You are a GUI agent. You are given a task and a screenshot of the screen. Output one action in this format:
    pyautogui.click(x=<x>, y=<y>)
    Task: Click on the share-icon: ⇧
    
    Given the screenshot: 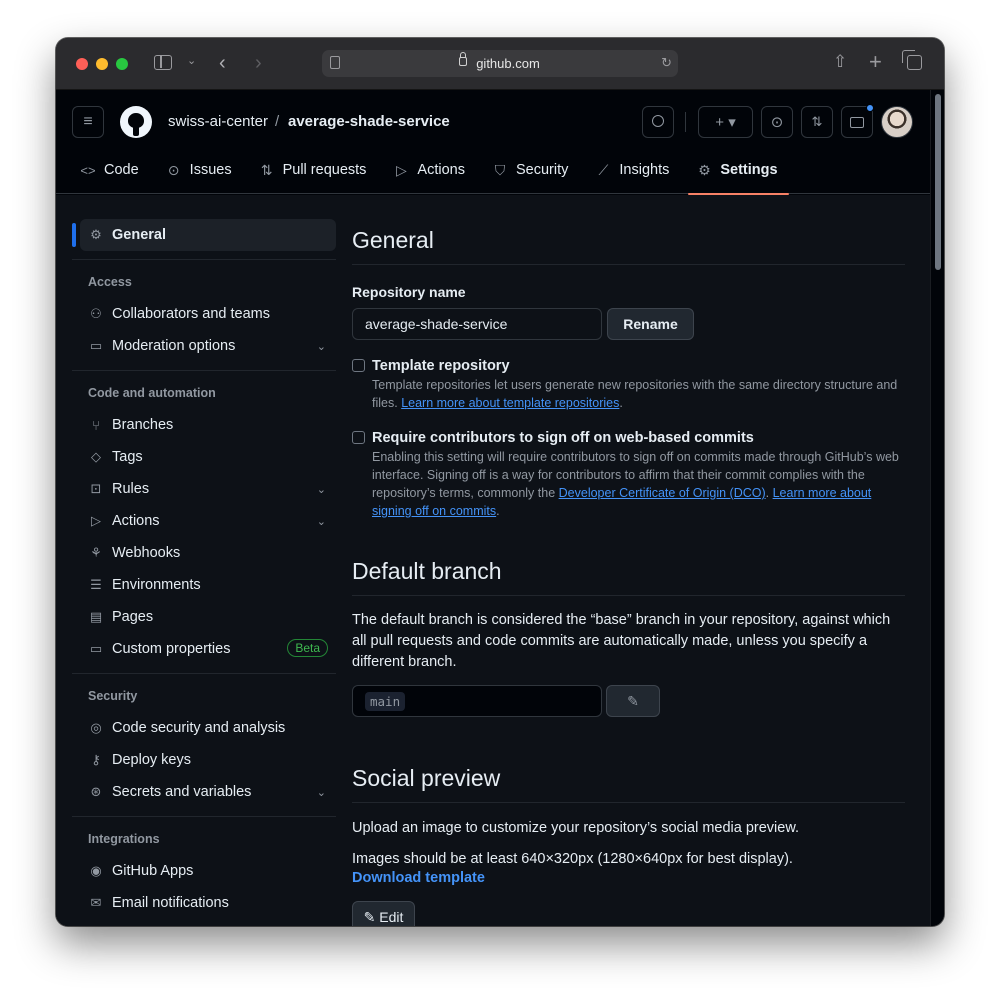 What is the action you would take?
    pyautogui.click(x=840, y=61)
    